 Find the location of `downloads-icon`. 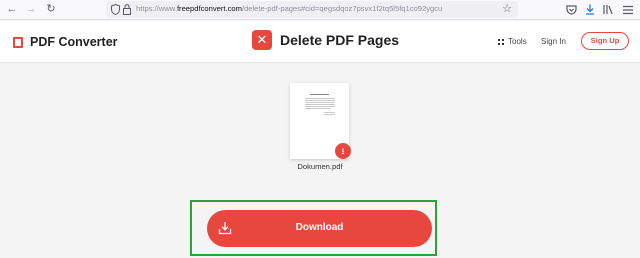

downloads-icon is located at coordinates (590, 9).